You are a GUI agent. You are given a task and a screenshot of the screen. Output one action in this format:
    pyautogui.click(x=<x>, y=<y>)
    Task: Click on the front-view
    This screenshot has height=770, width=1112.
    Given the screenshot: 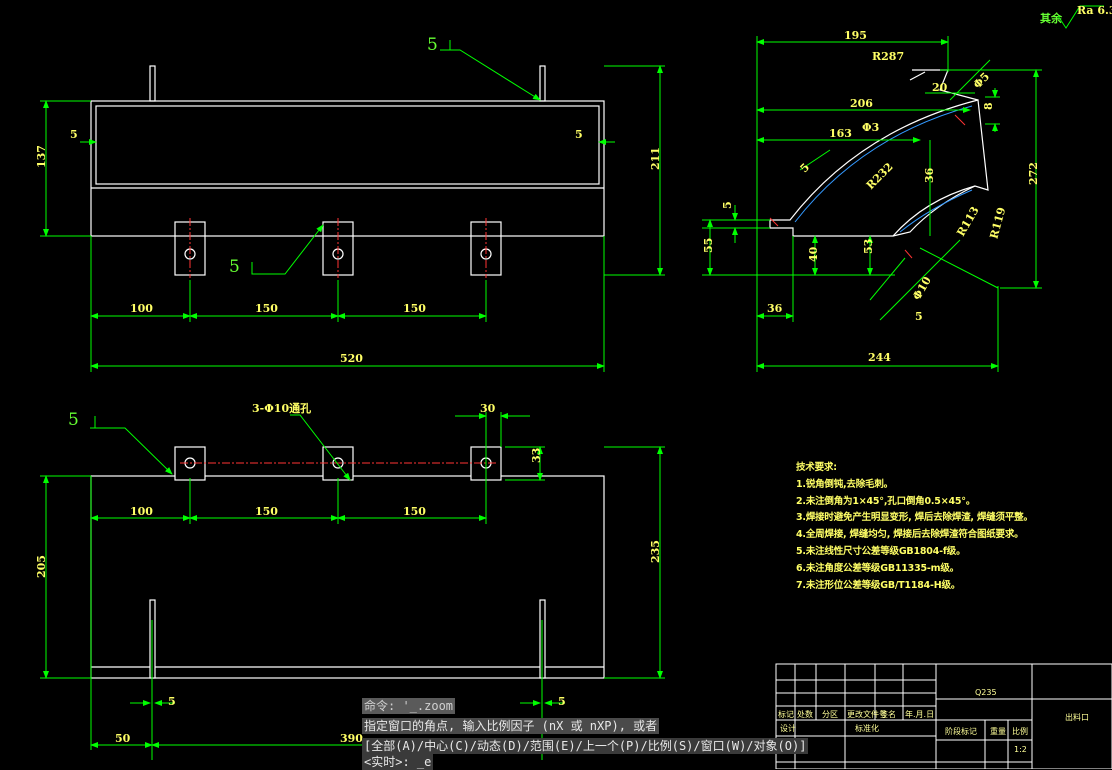 What is the action you would take?
    pyautogui.click(x=347, y=170)
    